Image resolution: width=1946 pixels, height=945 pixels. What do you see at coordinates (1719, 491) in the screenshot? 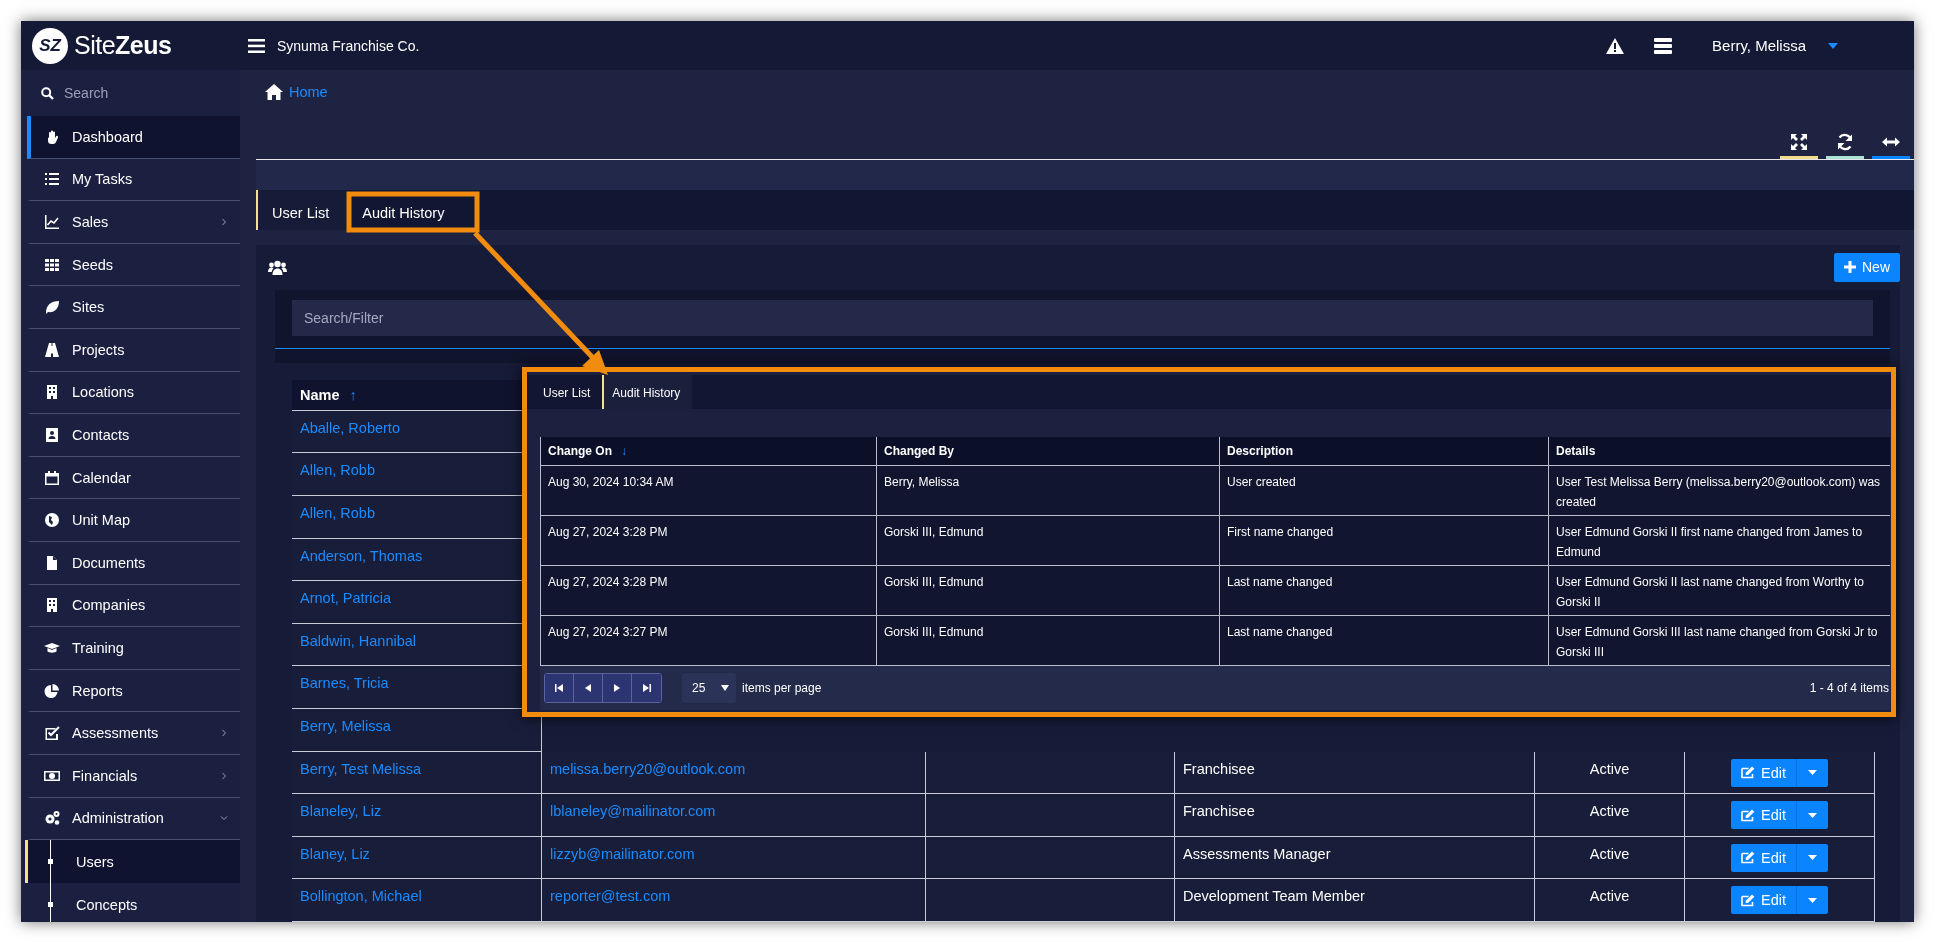
I see `table-cell: User Test Melissa Berry (melissa.berry20@outlook.com) was created` at bounding box center [1719, 491].